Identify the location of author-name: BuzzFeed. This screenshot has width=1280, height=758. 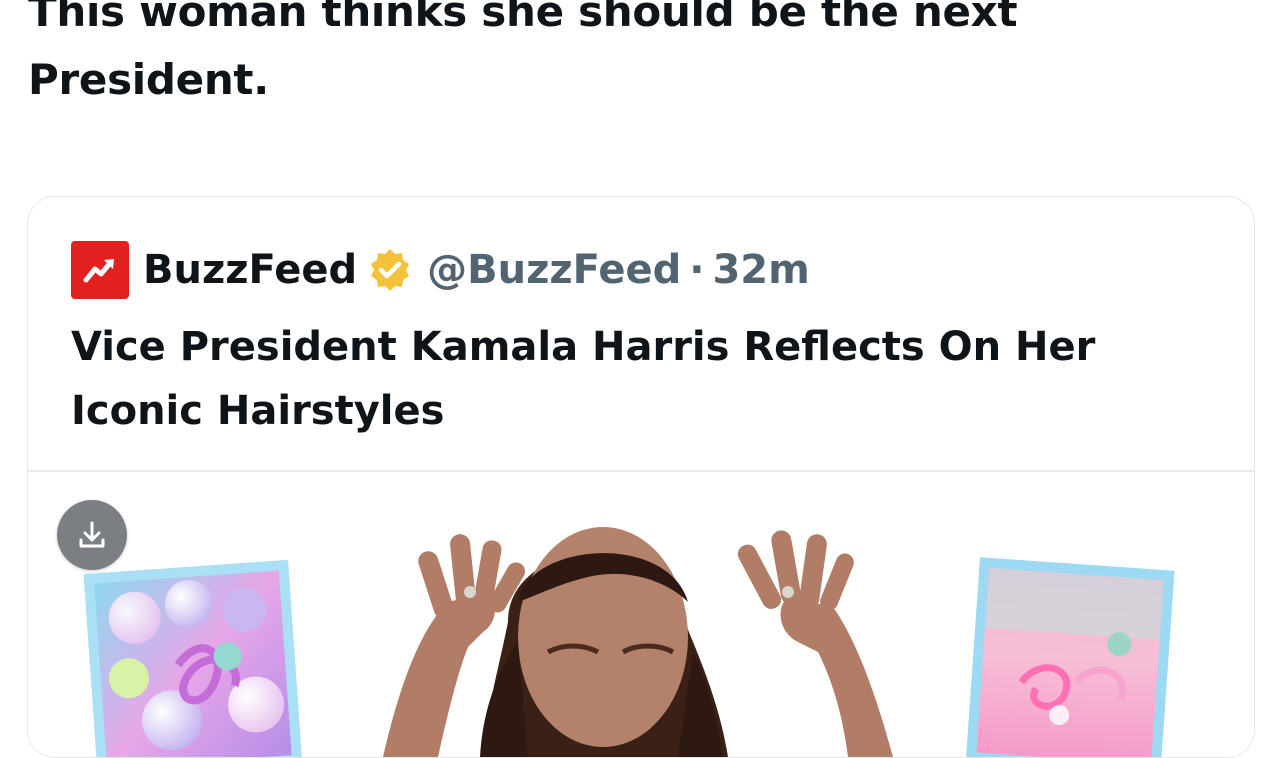
(250, 270).